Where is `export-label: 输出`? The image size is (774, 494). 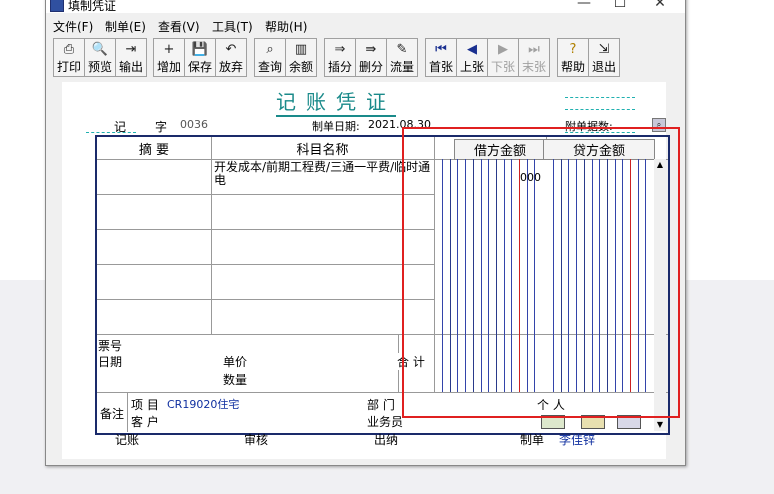
export-label: 输出 is located at coordinates (130, 67).